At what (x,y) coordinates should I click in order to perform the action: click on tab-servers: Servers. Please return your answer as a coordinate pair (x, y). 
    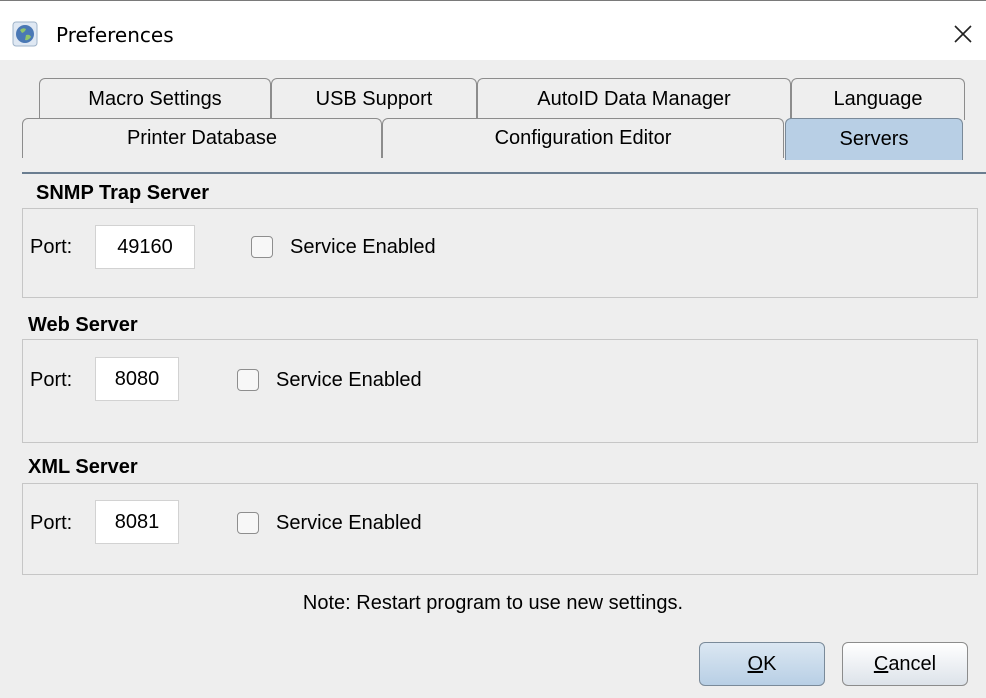
    Looking at the image, I should click on (874, 139).